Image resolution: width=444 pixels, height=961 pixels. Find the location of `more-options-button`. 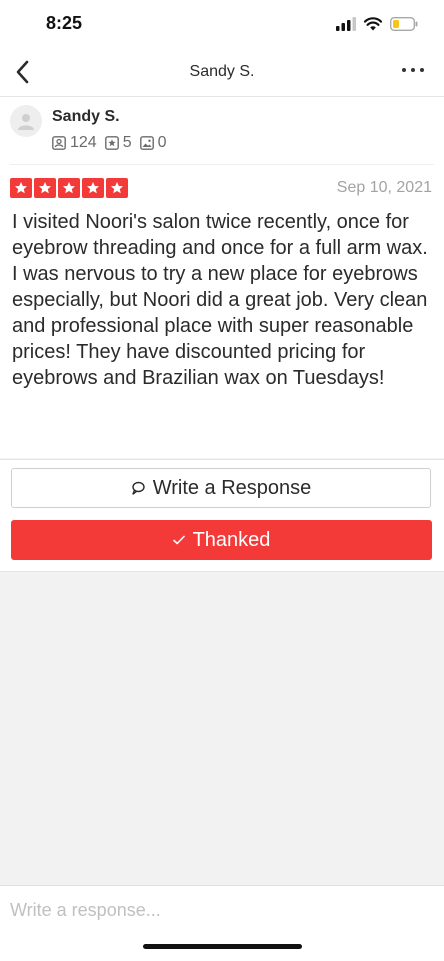

more-options-button is located at coordinates (413, 70).